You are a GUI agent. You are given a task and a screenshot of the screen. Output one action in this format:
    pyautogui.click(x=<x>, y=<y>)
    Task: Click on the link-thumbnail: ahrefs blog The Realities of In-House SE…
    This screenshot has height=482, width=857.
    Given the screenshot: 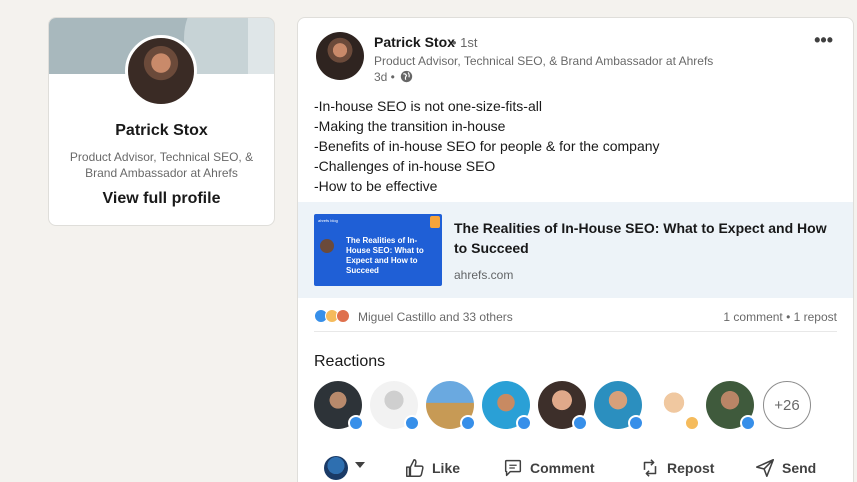 What is the action you would take?
    pyautogui.click(x=378, y=250)
    